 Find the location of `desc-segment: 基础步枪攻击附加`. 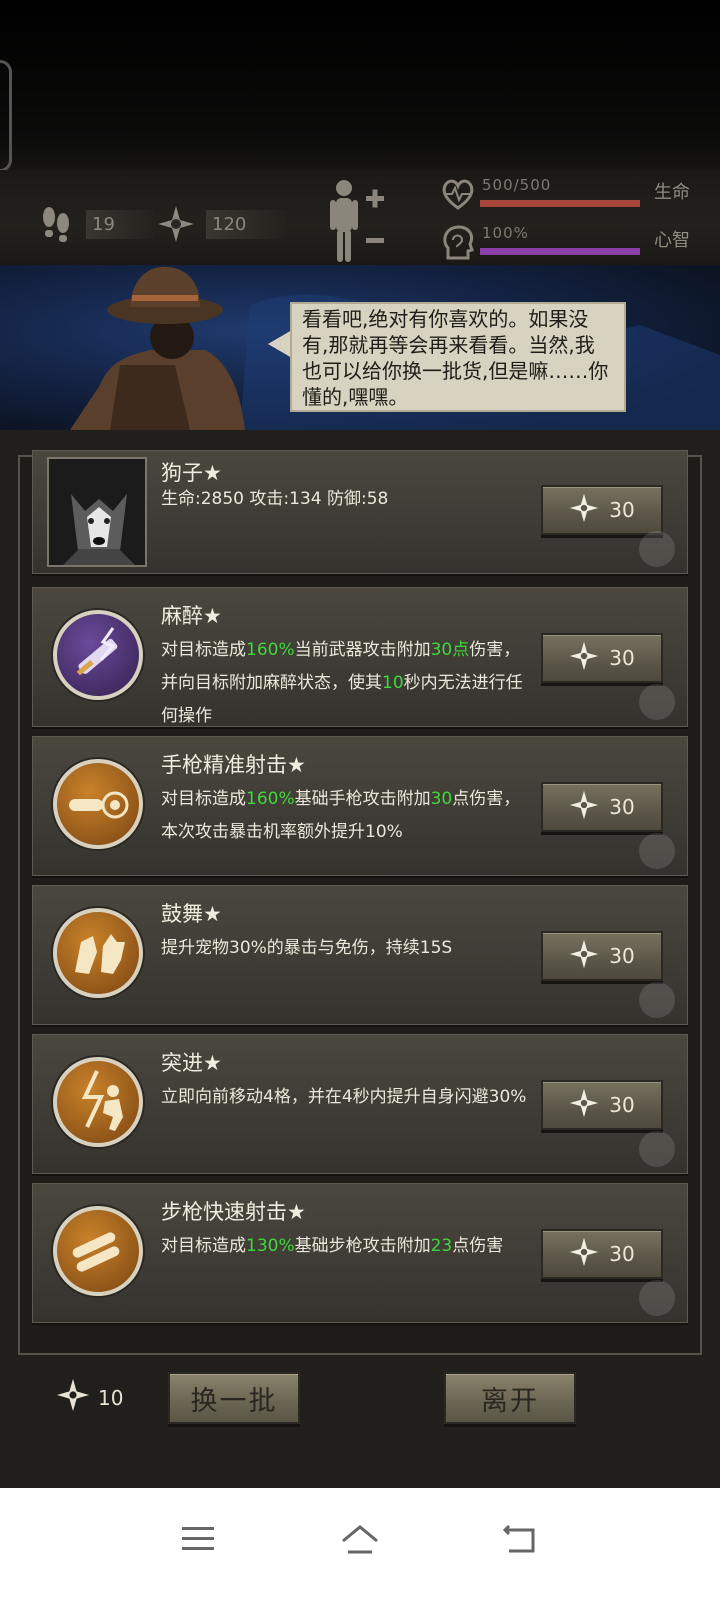

desc-segment: 基础步枪攻击附加 is located at coordinates (362, 1246).